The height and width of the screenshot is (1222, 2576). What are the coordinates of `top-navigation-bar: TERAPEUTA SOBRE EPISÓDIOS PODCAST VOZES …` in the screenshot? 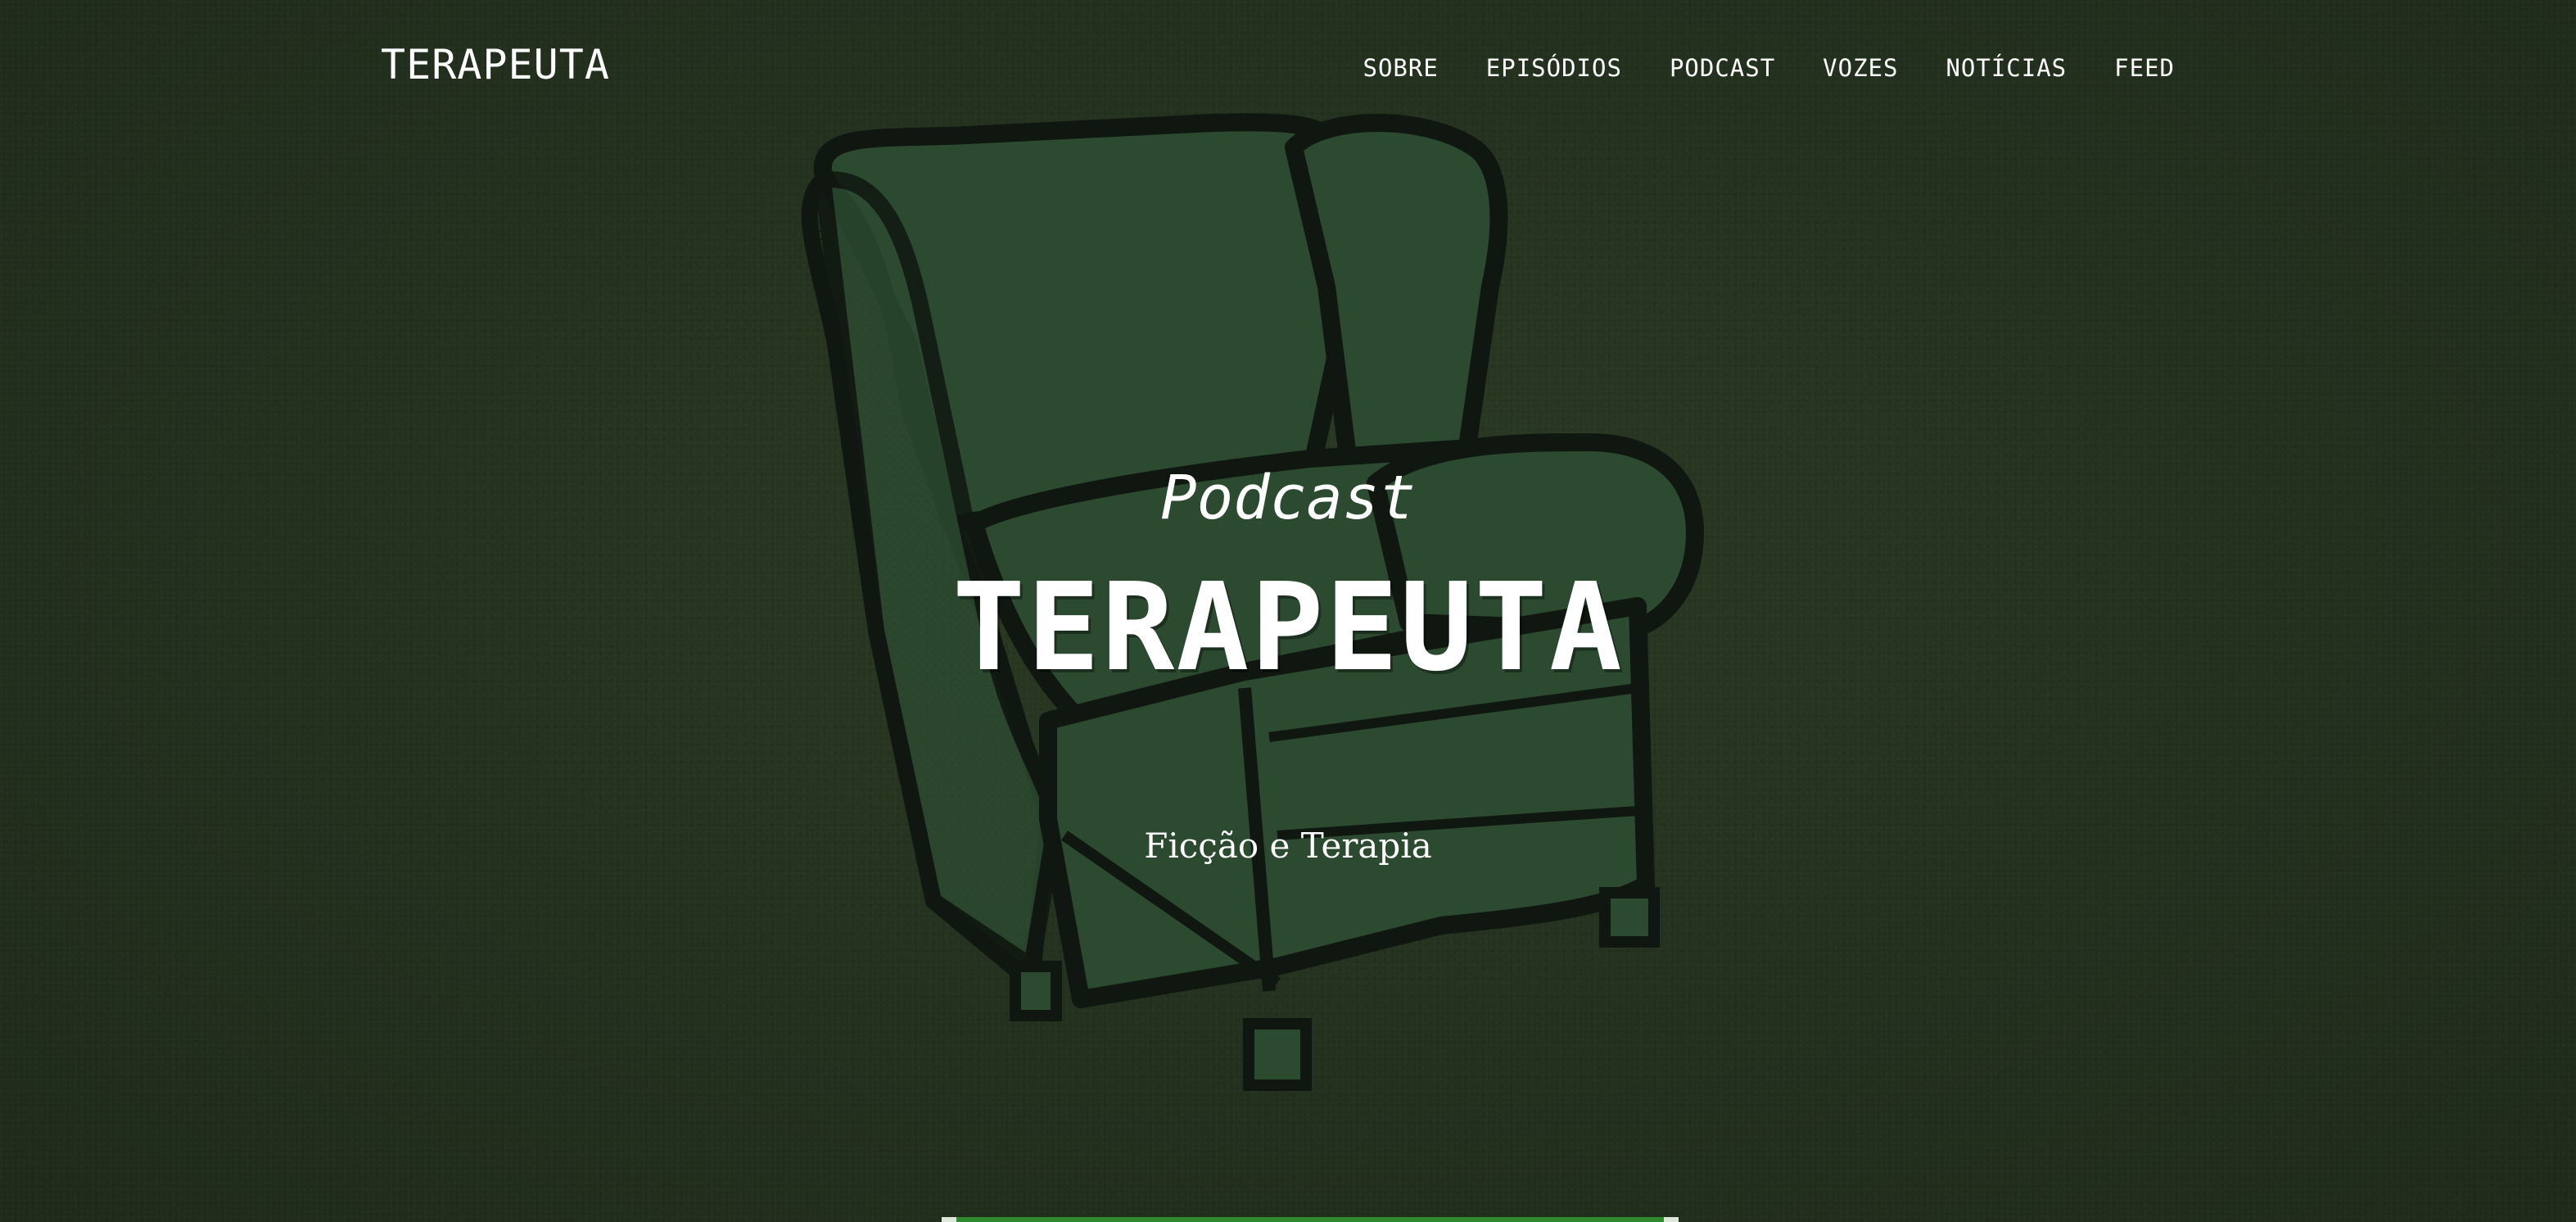 It's located at (1288, 69).